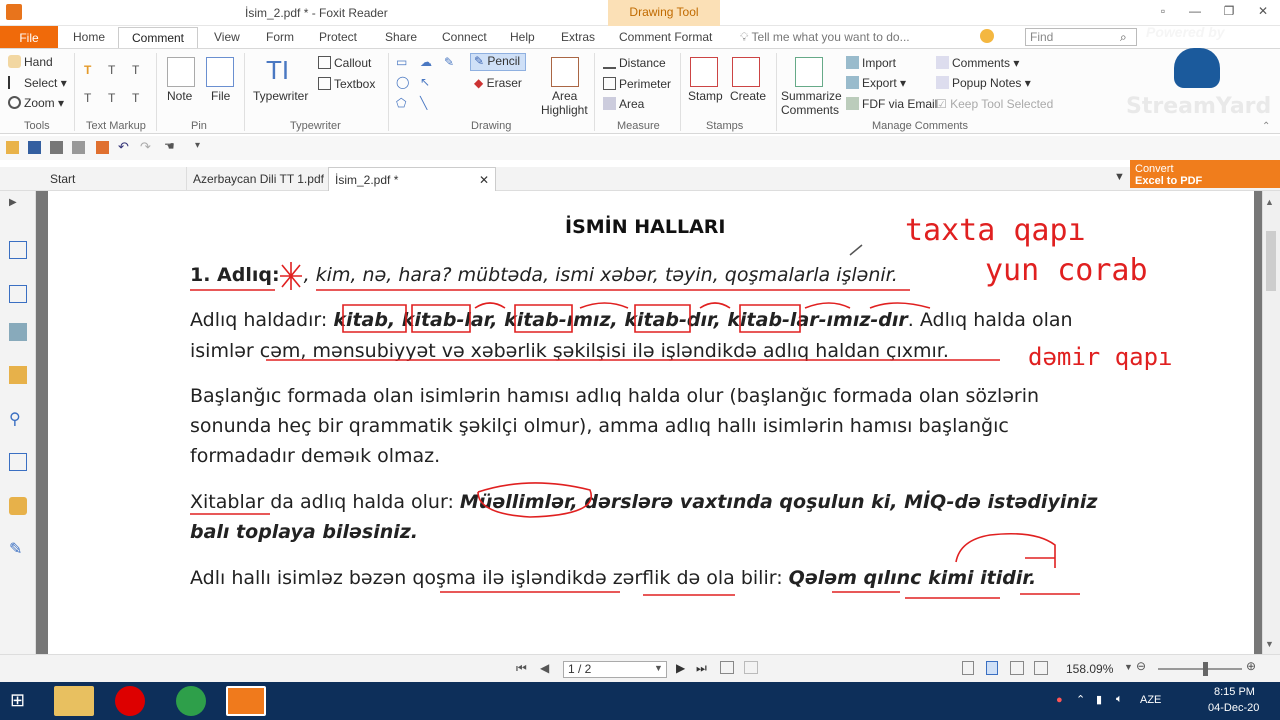  Describe the element at coordinates (181, 72) in the screenshot. I see `note-icon` at that location.